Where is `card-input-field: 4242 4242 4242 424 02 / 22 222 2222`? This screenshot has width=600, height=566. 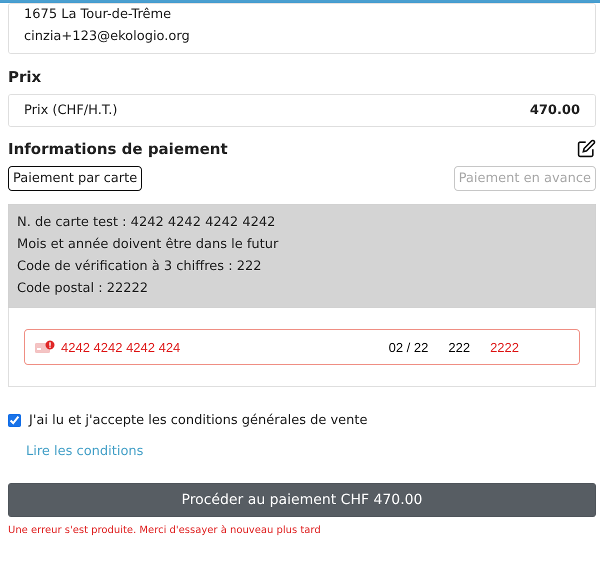 card-input-field: 4242 4242 4242 424 02 / 22 222 2222 is located at coordinates (302, 347).